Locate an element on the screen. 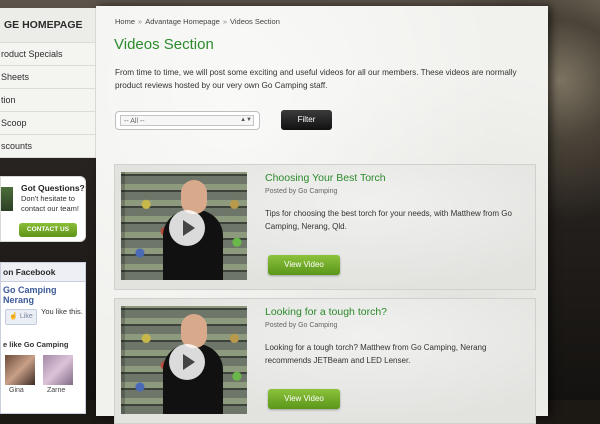 This screenshot has height=424, width=600. questions-title: Got Questions? is located at coordinates (53, 188).